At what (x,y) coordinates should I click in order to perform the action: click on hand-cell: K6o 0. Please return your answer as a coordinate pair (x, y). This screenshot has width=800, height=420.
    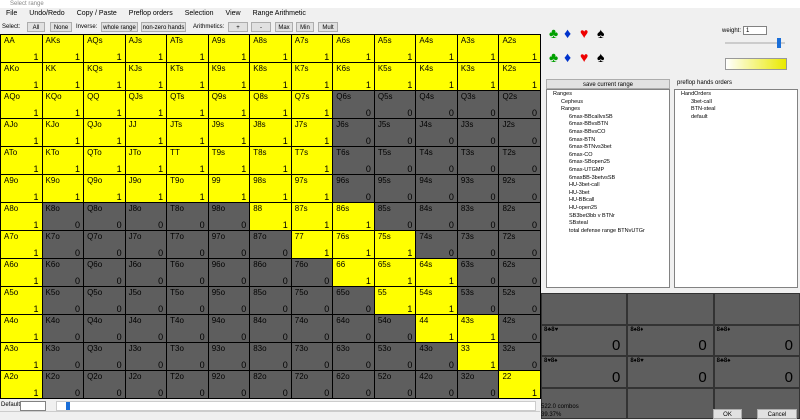
    Looking at the image, I should click on (63, 272).